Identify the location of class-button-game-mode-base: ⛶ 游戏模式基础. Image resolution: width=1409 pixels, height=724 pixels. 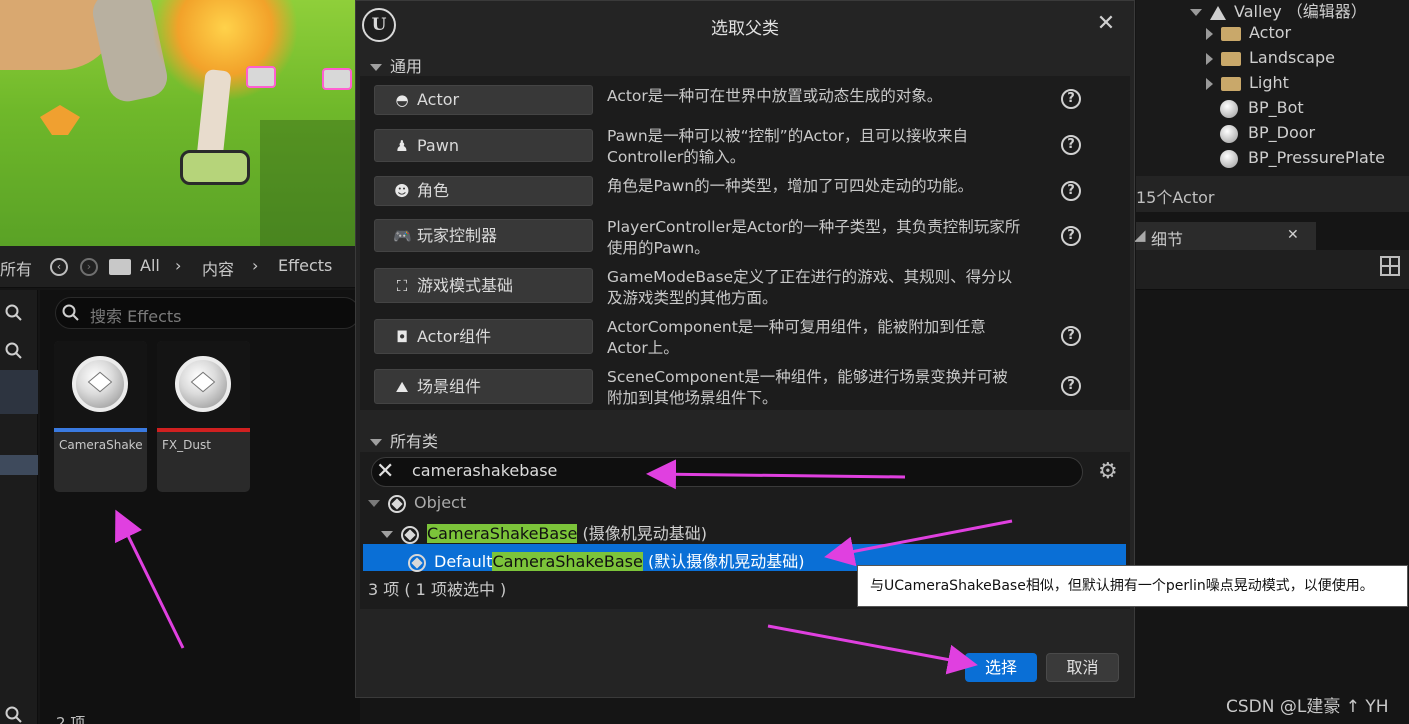
(483, 285).